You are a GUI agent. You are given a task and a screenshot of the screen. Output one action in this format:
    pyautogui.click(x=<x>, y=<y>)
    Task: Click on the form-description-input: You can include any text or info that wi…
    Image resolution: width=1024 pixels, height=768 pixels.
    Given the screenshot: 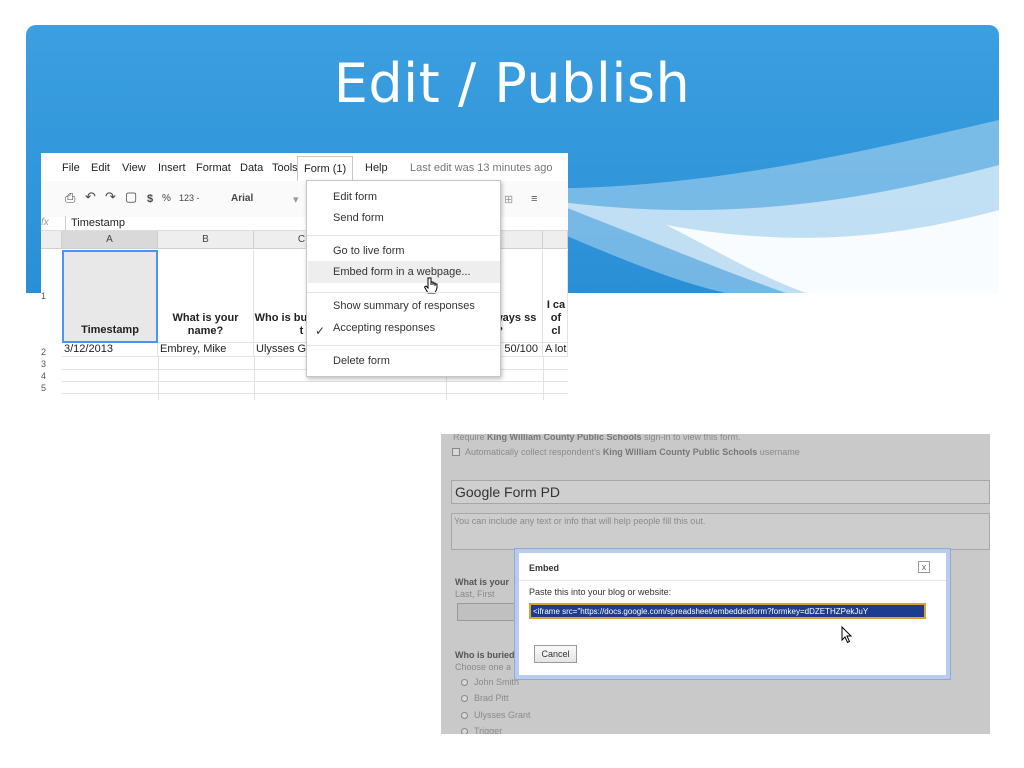 What is the action you would take?
    pyautogui.click(x=720, y=531)
    